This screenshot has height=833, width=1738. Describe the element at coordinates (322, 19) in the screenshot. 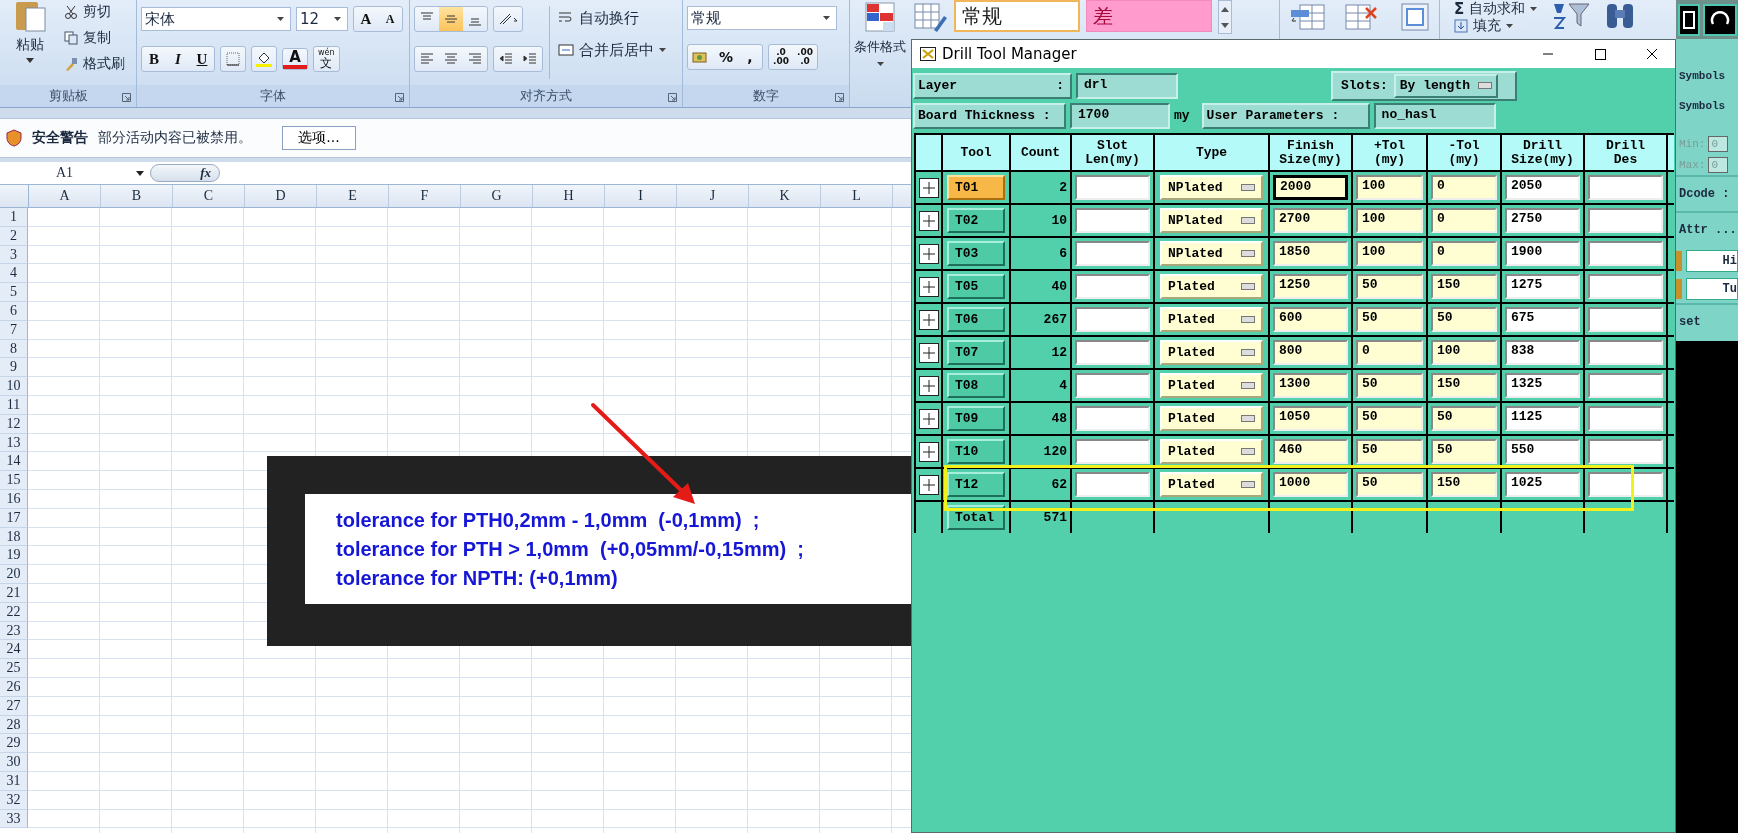

I see `font-size-field: 12` at that location.